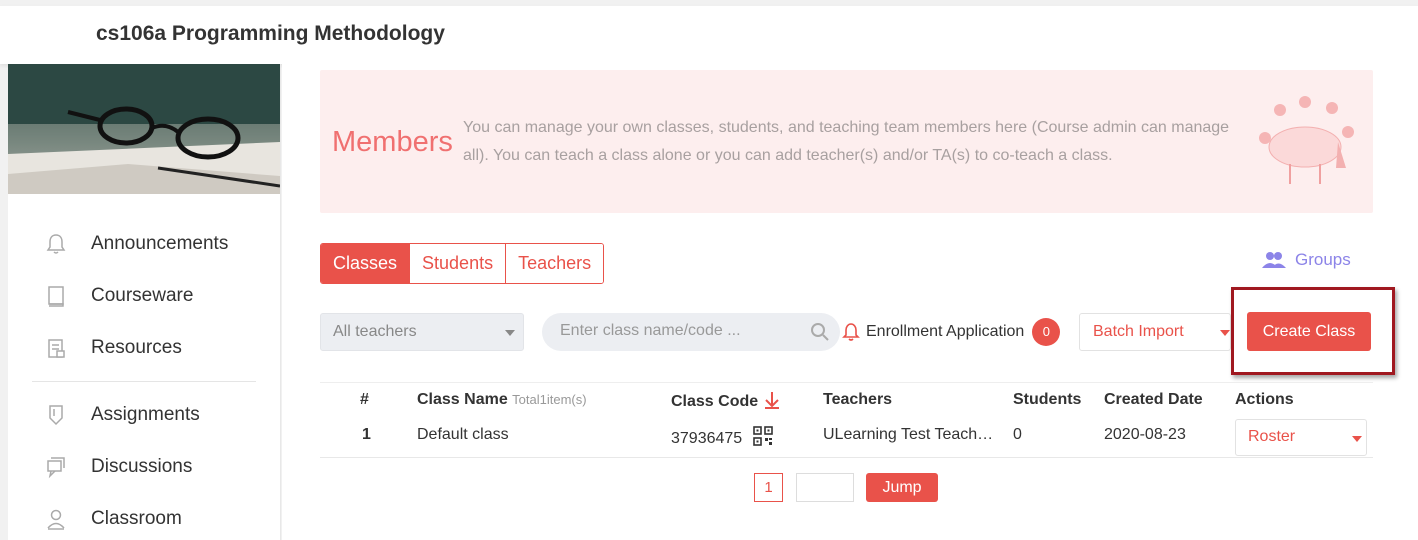 This screenshot has height=540, width=1418. What do you see at coordinates (902, 487) in the screenshot?
I see `jump-button: Jump` at bounding box center [902, 487].